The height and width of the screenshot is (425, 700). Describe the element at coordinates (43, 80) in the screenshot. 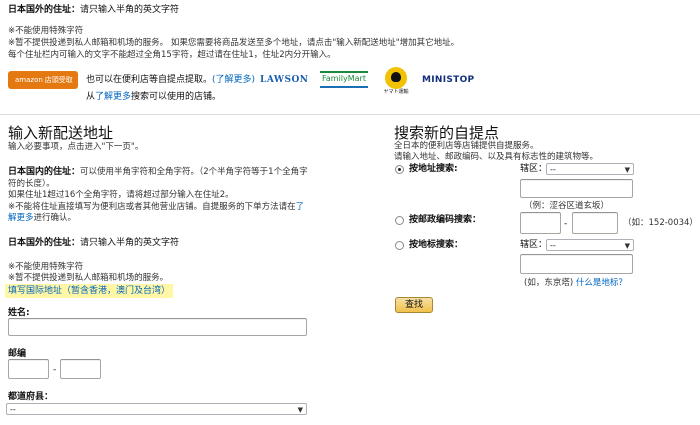

I see `amazon-pickup-logo: amazon 店頭受取` at that location.